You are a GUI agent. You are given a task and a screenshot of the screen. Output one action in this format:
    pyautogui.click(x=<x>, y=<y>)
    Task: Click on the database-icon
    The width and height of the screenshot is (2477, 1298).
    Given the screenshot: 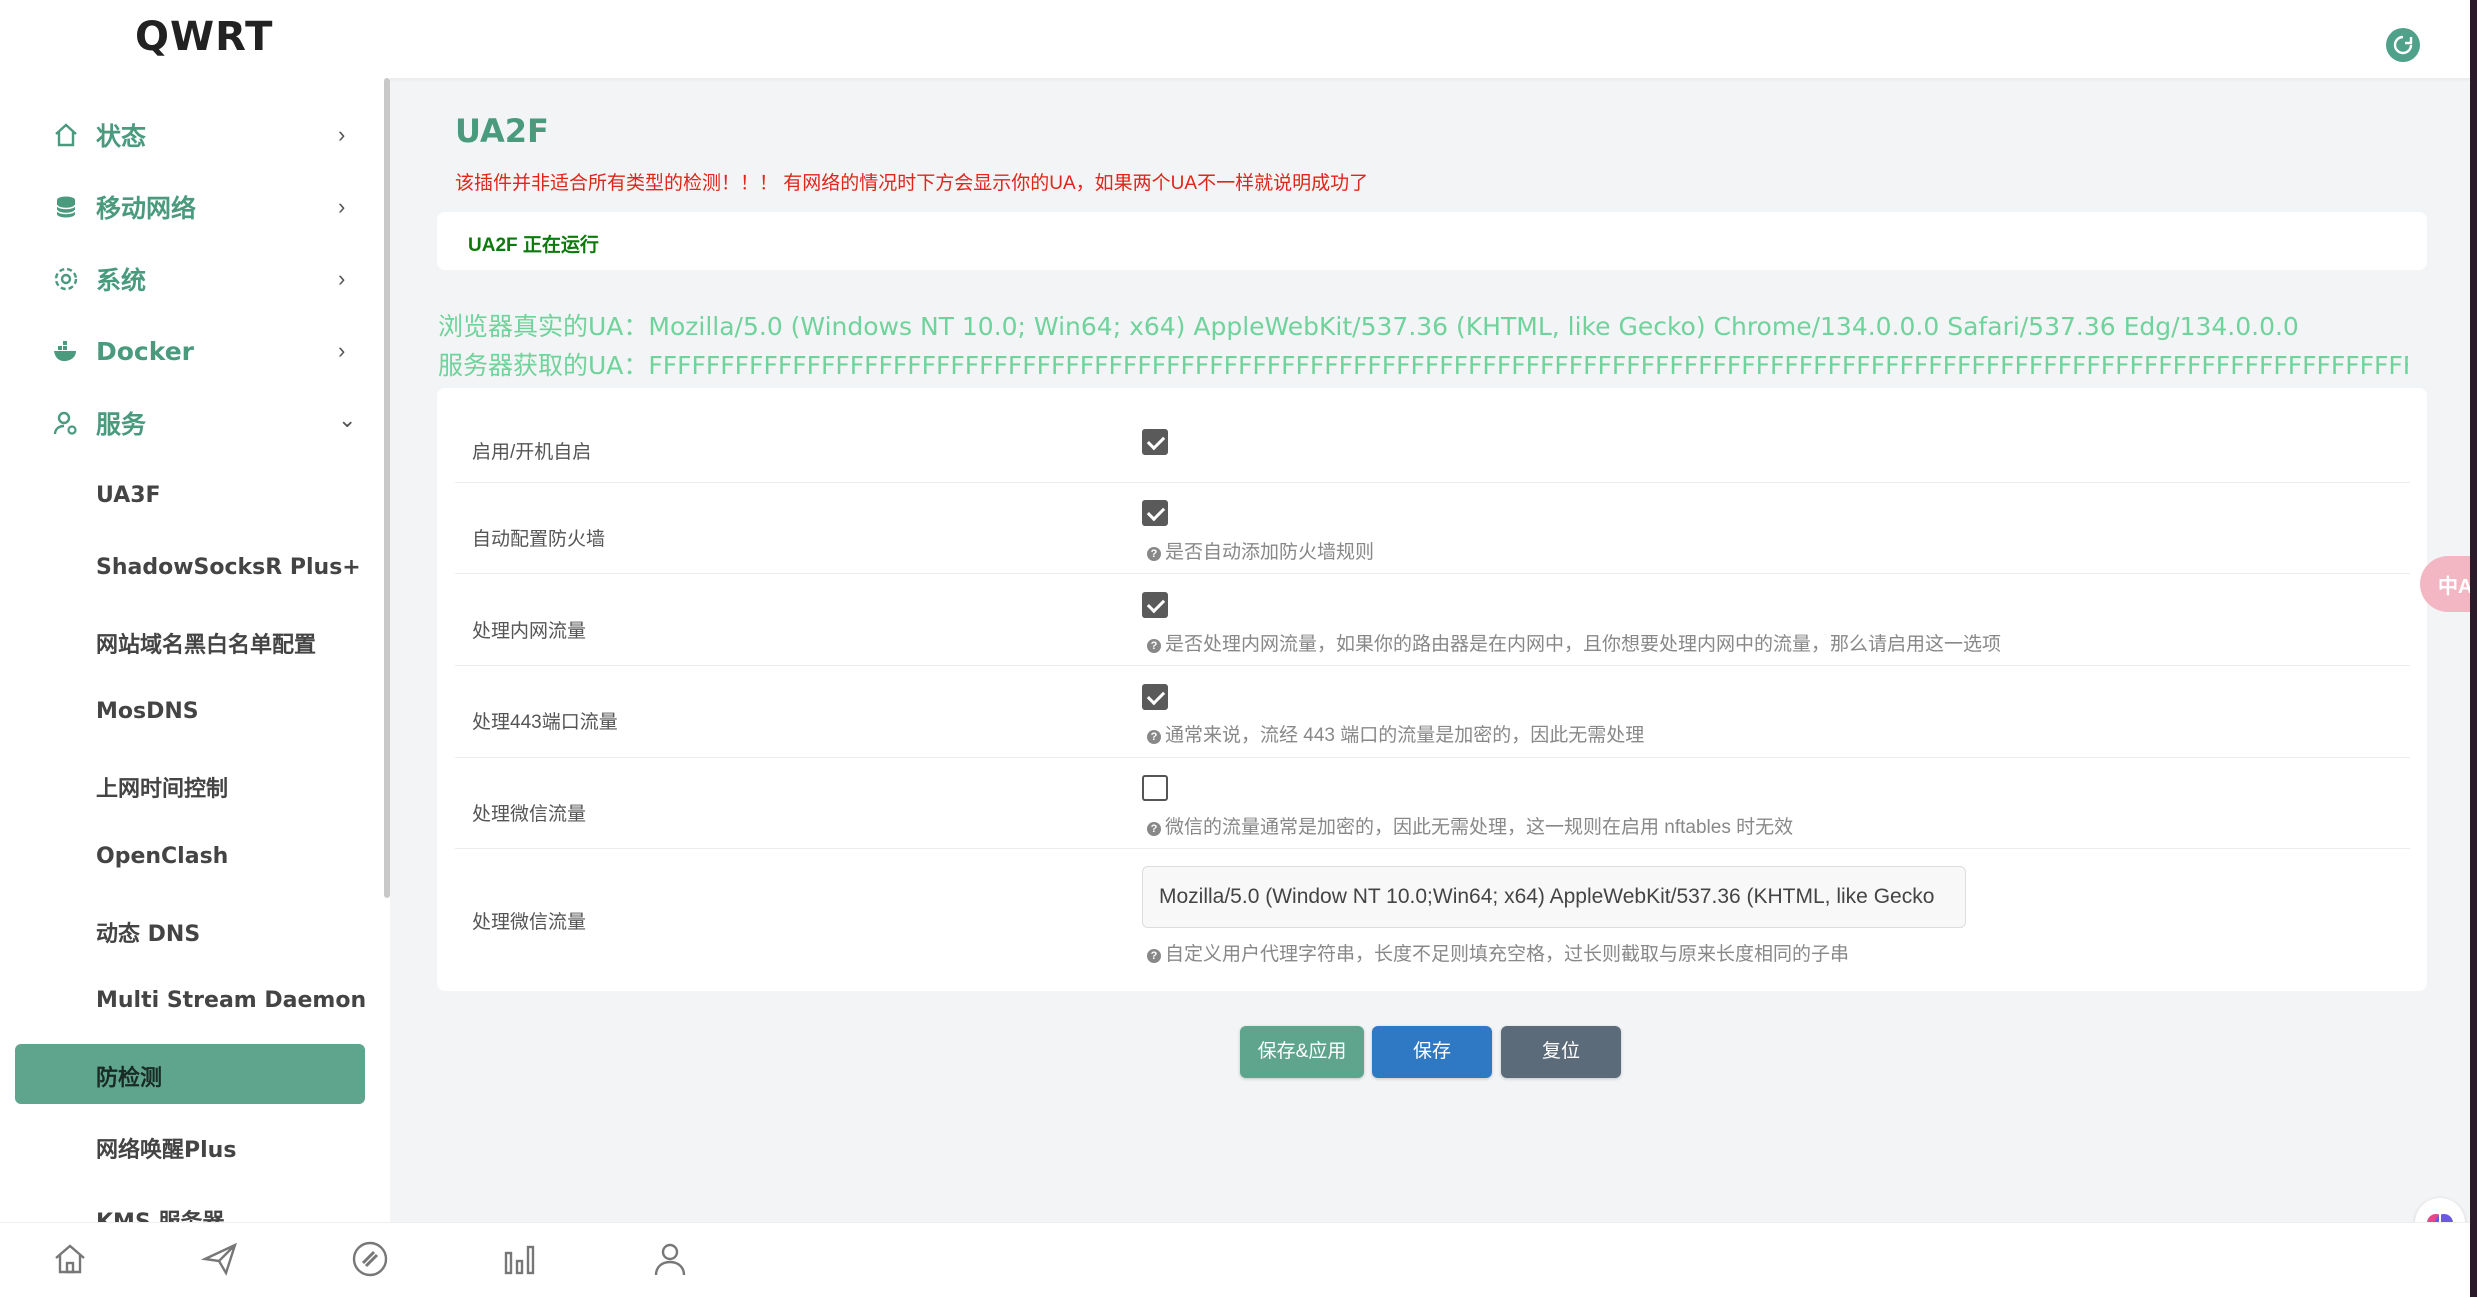 What is the action you would take?
    pyautogui.click(x=66, y=207)
    